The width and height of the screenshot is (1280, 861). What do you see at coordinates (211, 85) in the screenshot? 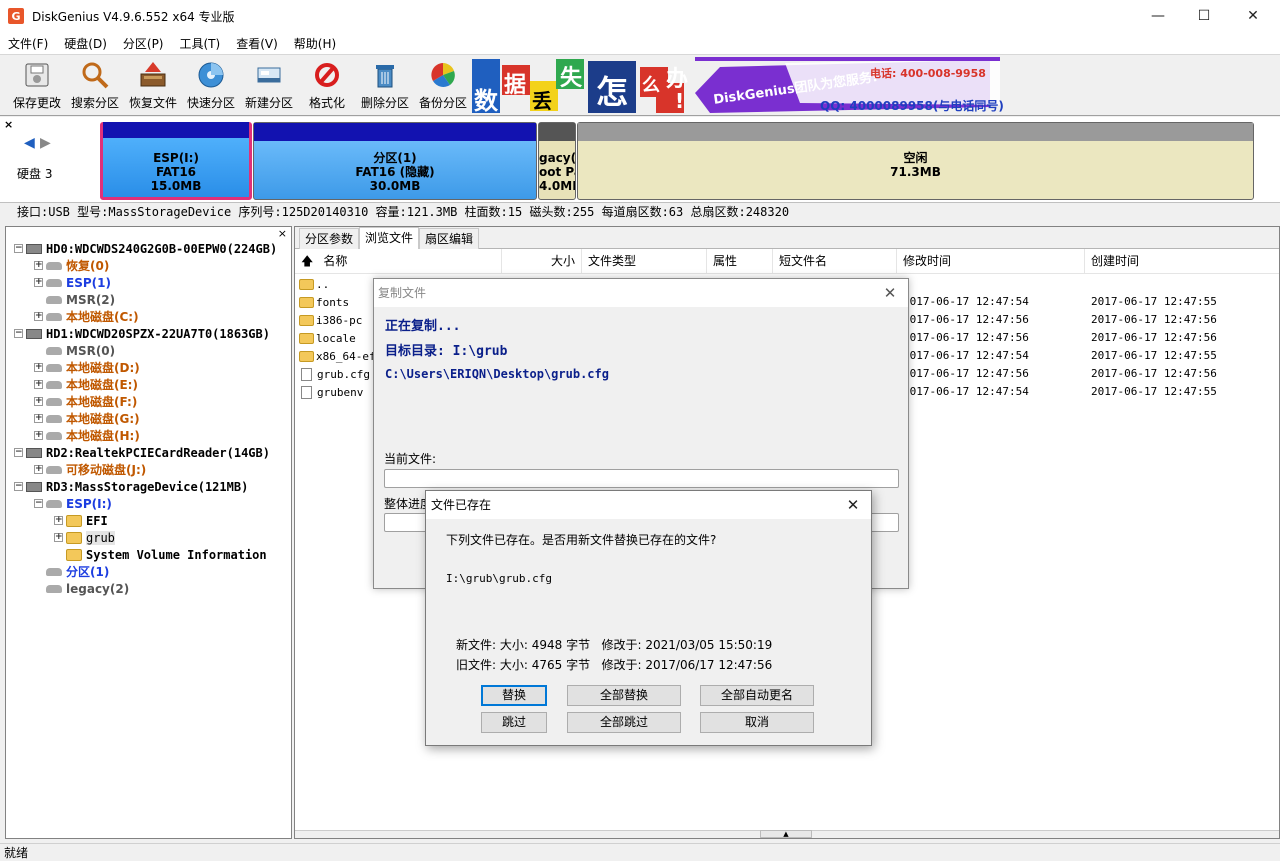
I see `quick-partition-button: 快速分区` at bounding box center [211, 85].